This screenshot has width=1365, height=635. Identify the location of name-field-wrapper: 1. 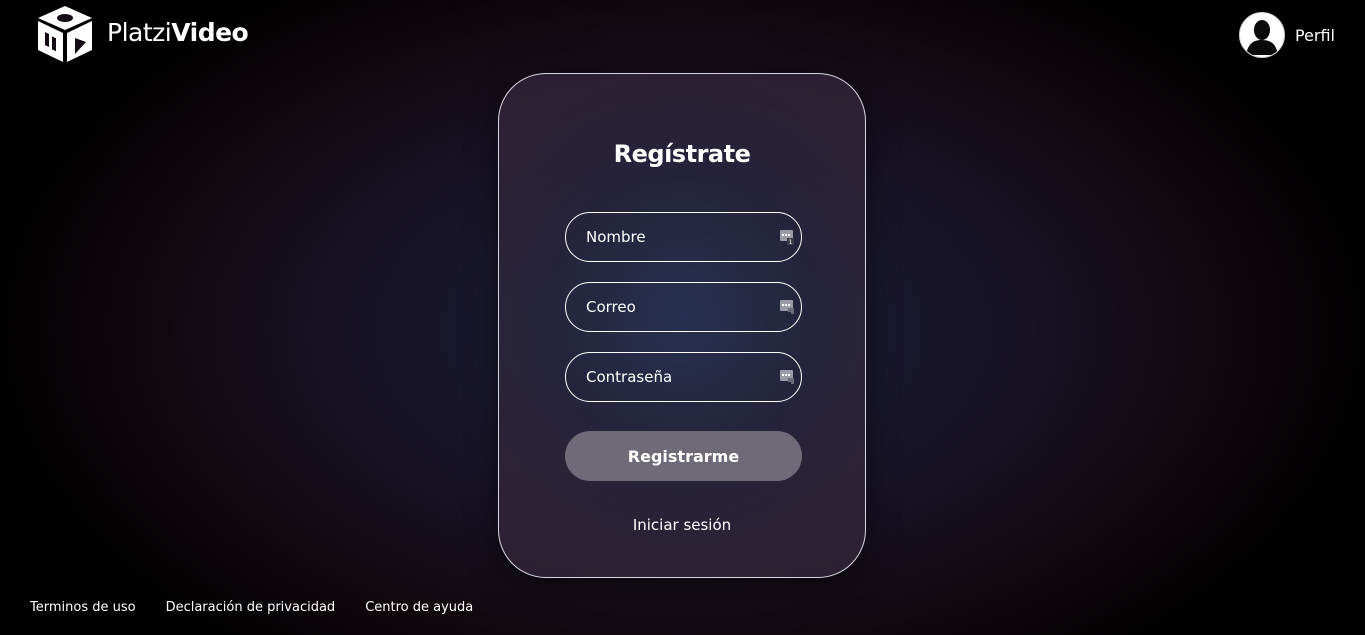
(683, 237).